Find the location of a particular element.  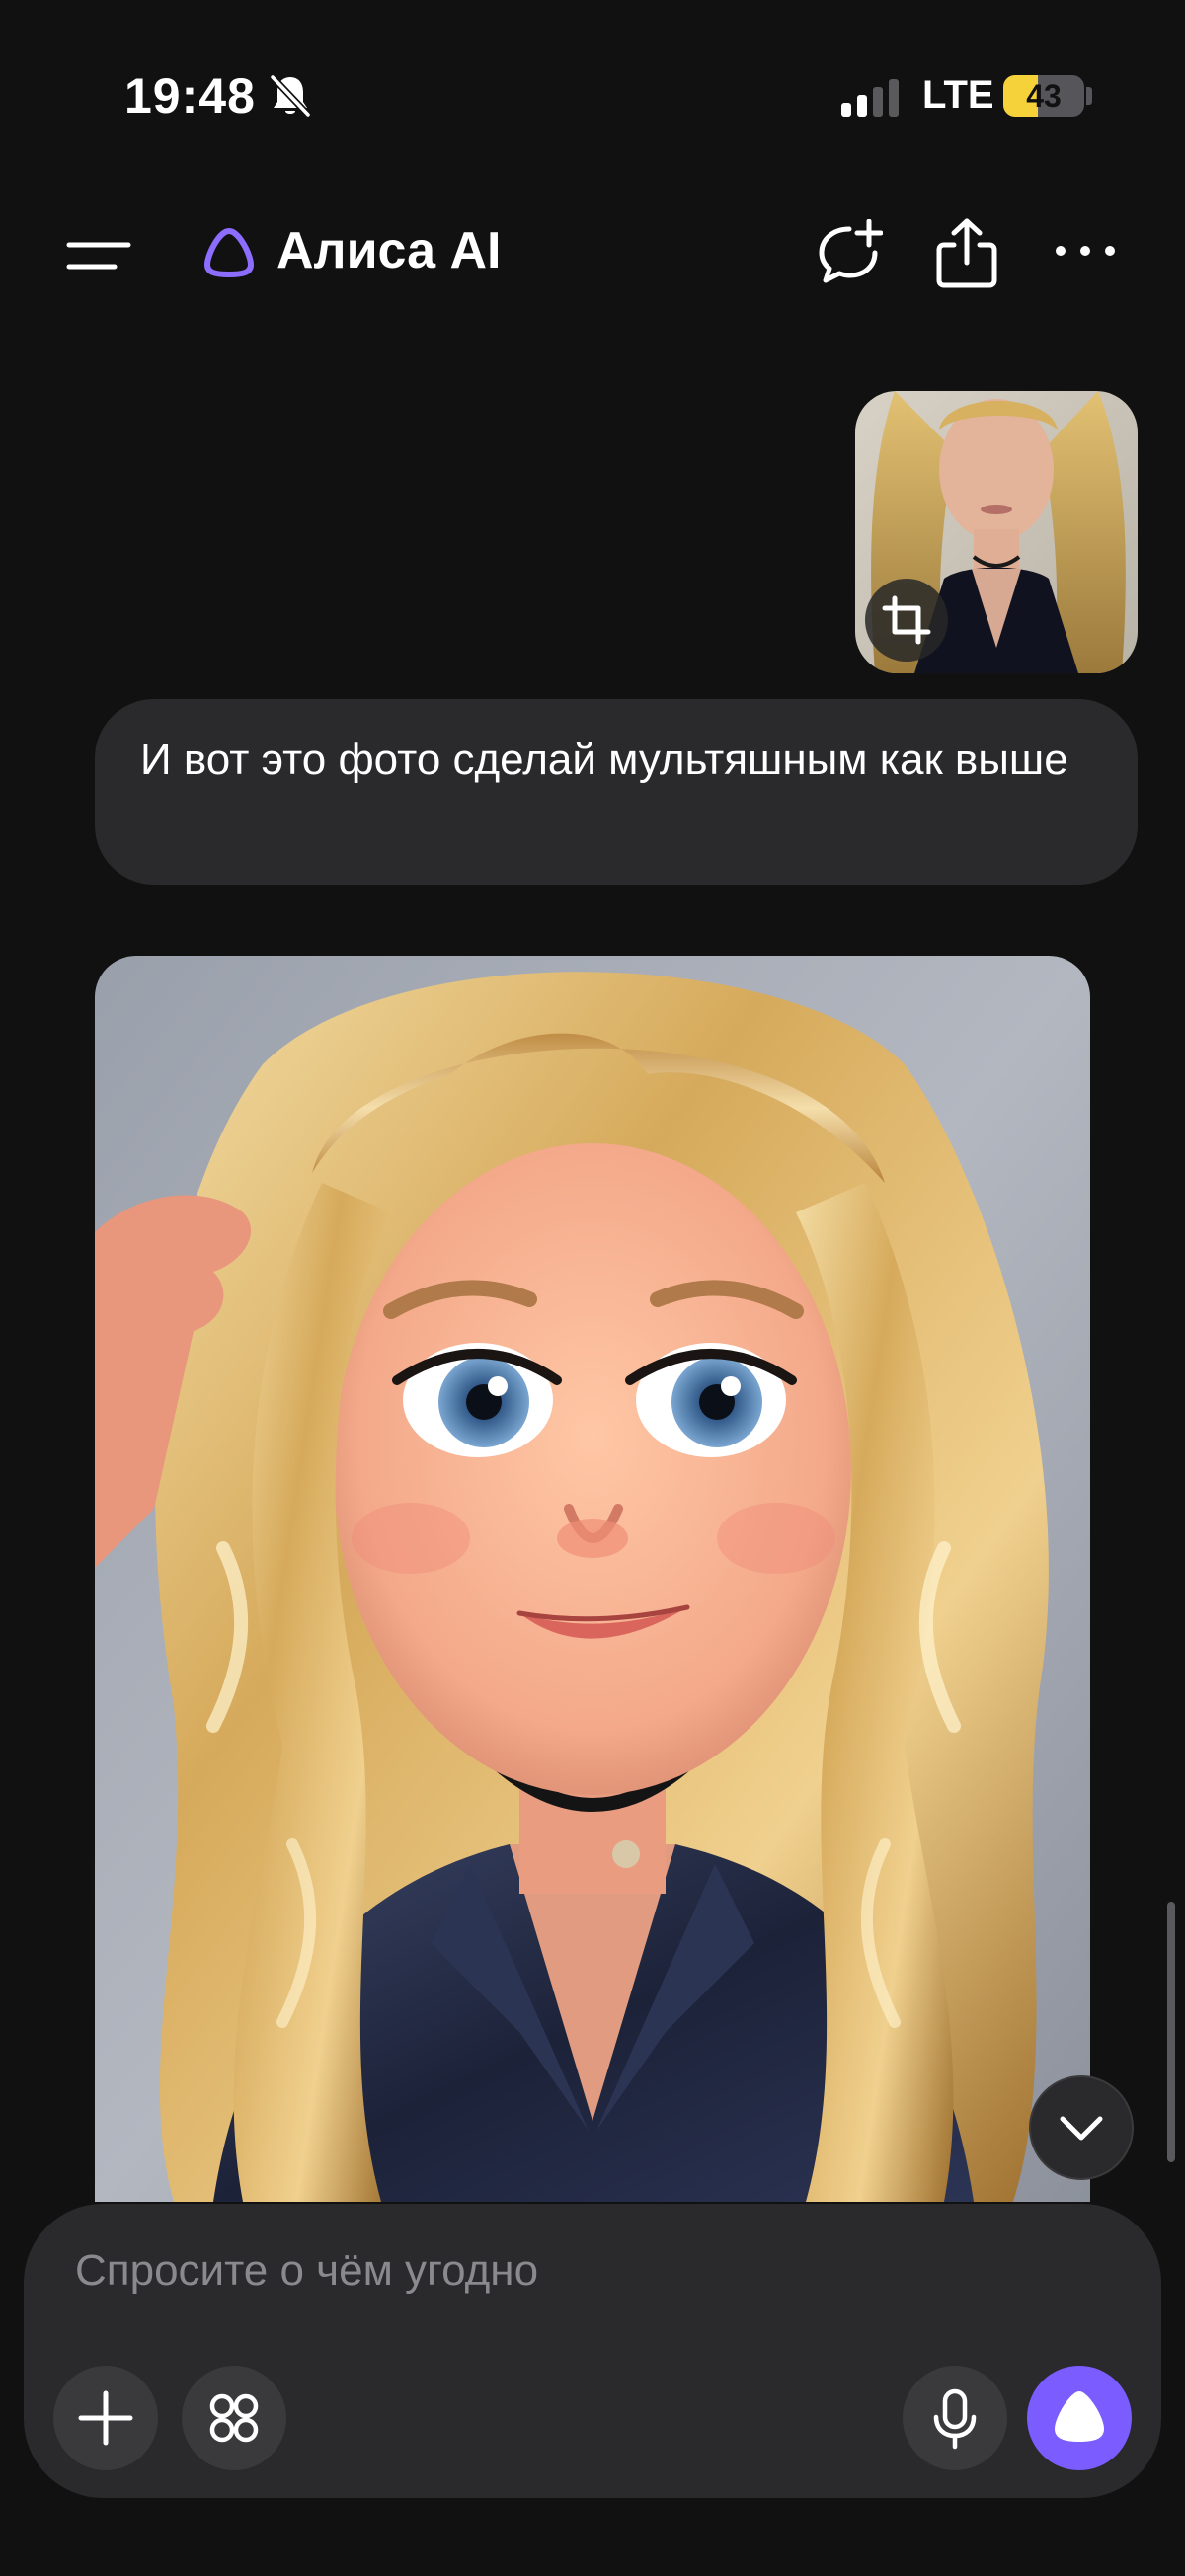

crop-button is located at coordinates (907, 620).